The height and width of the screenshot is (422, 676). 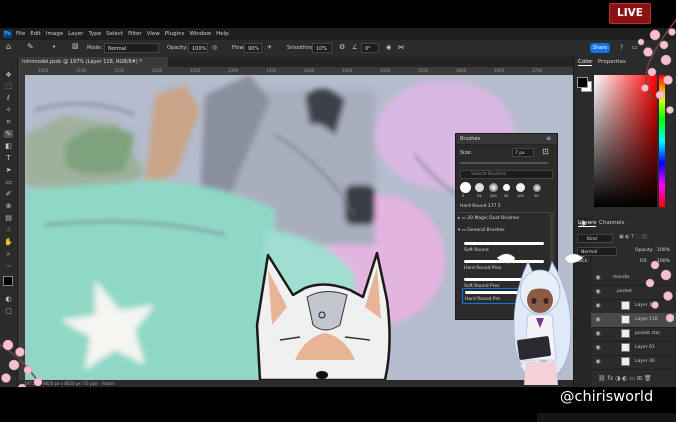 I want to click on streamer-handle: @chirisworld, so click(x=607, y=397).